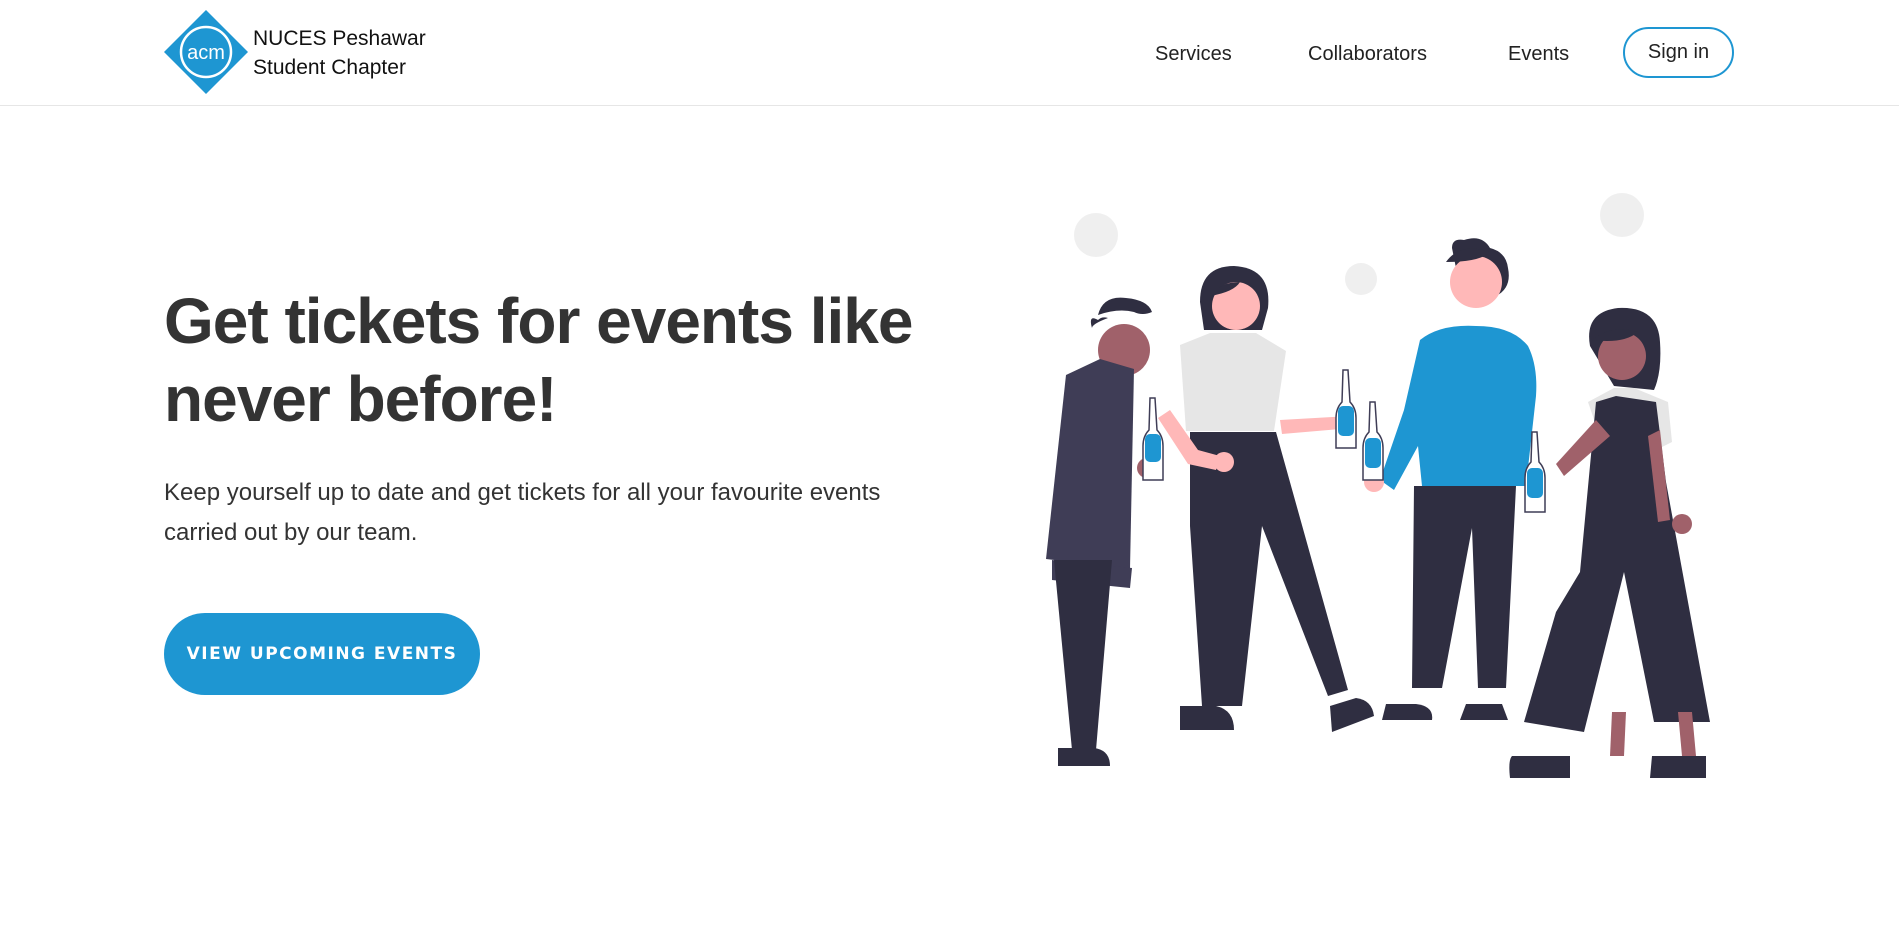  Describe the element at coordinates (322, 654) in the screenshot. I see `view-upcoming-events-button: VIEW UPCOMING EVENTS` at that location.